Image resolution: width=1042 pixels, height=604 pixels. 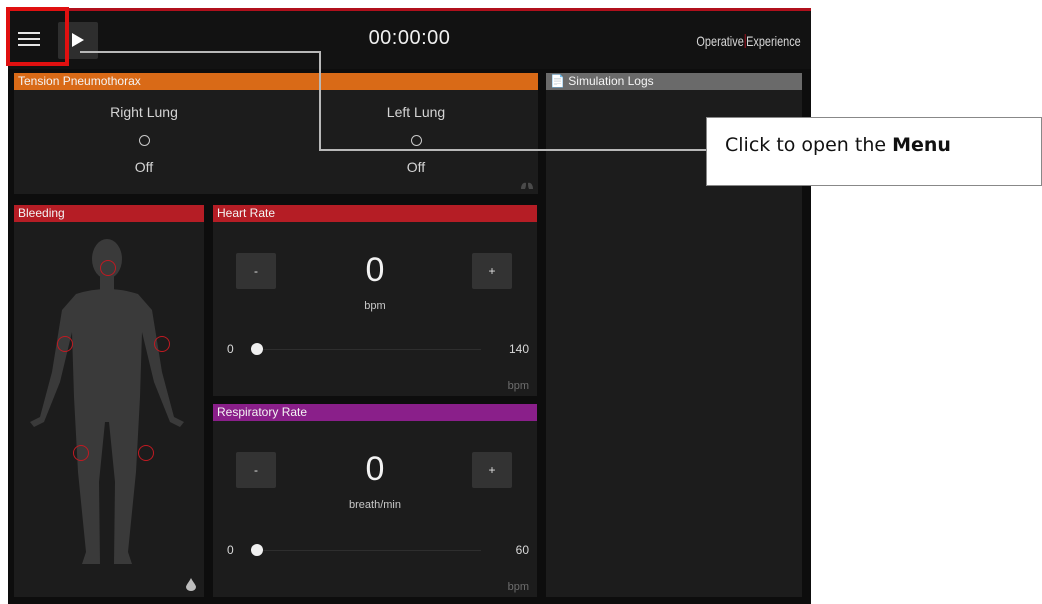 I want to click on resp-rate-unit: breath/min, so click(x=375, y=505).